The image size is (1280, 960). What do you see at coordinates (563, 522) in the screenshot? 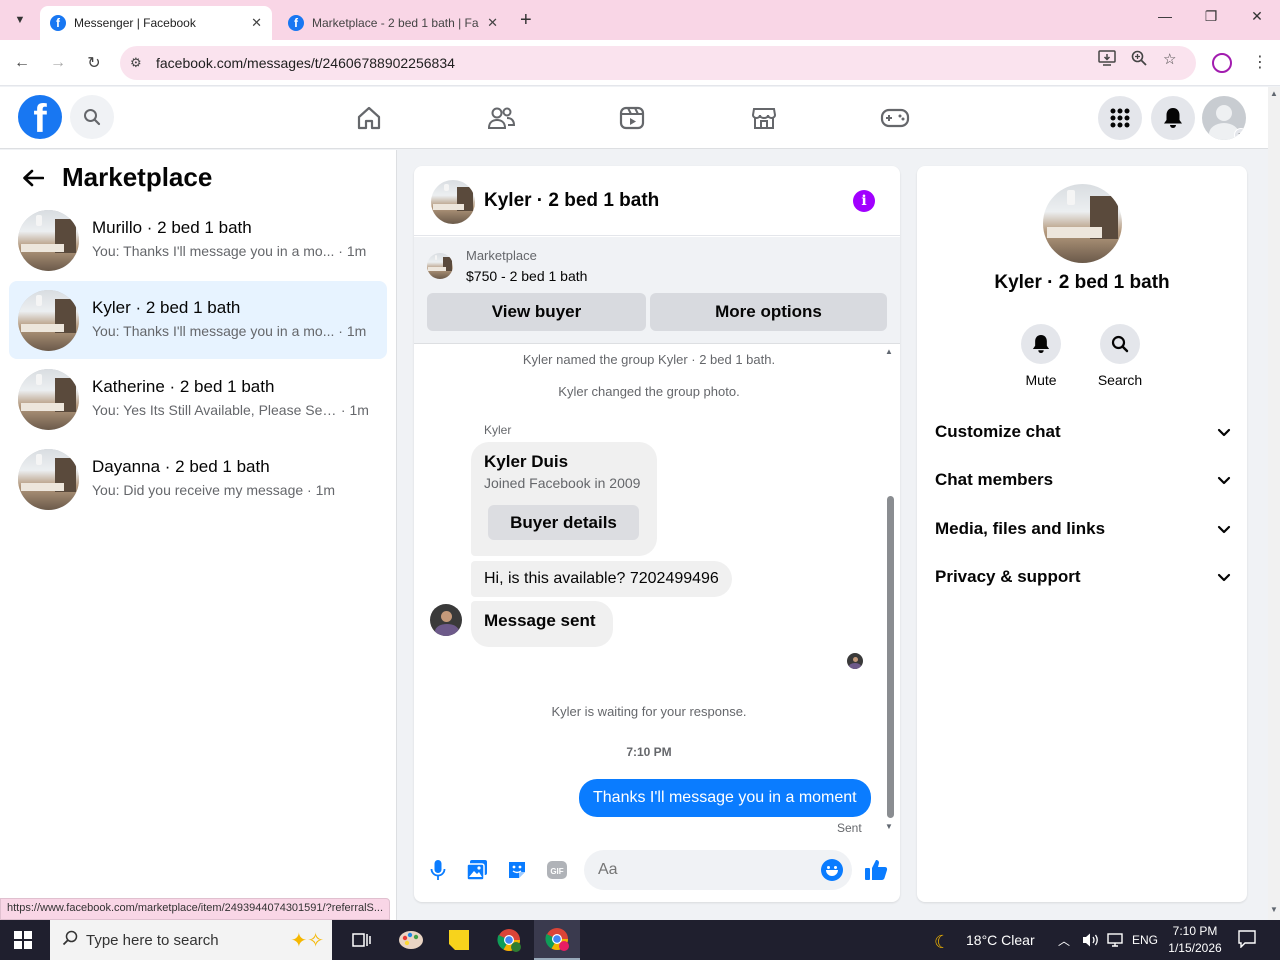
I see `buyer-details-button: Buyer details` at bounding box center [563, 522].